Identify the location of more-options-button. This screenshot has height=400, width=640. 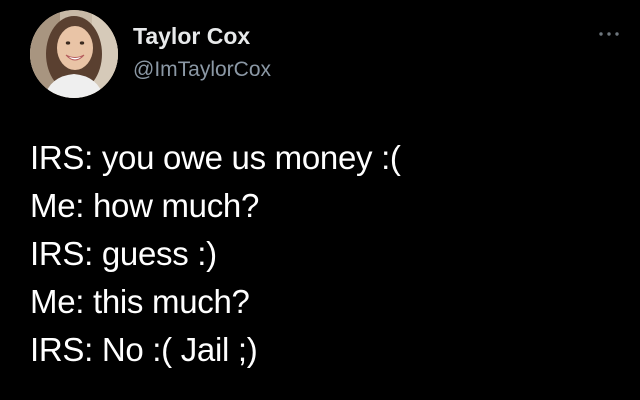
(609, 34).